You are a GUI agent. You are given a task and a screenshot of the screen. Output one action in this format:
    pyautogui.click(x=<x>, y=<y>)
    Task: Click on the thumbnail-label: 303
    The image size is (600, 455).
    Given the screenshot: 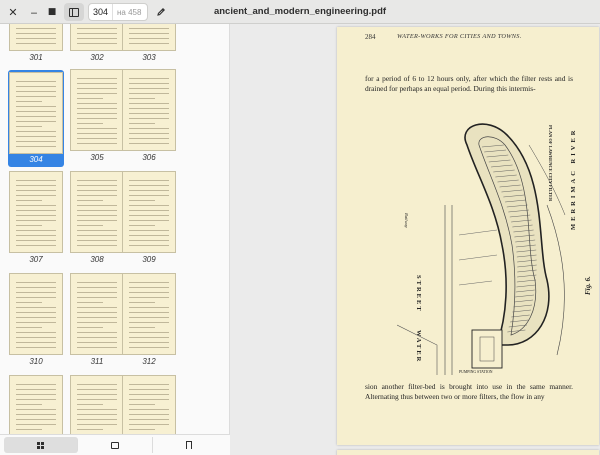 What is the action you would take?
    pyautogui.click(x=149, y=57)
    